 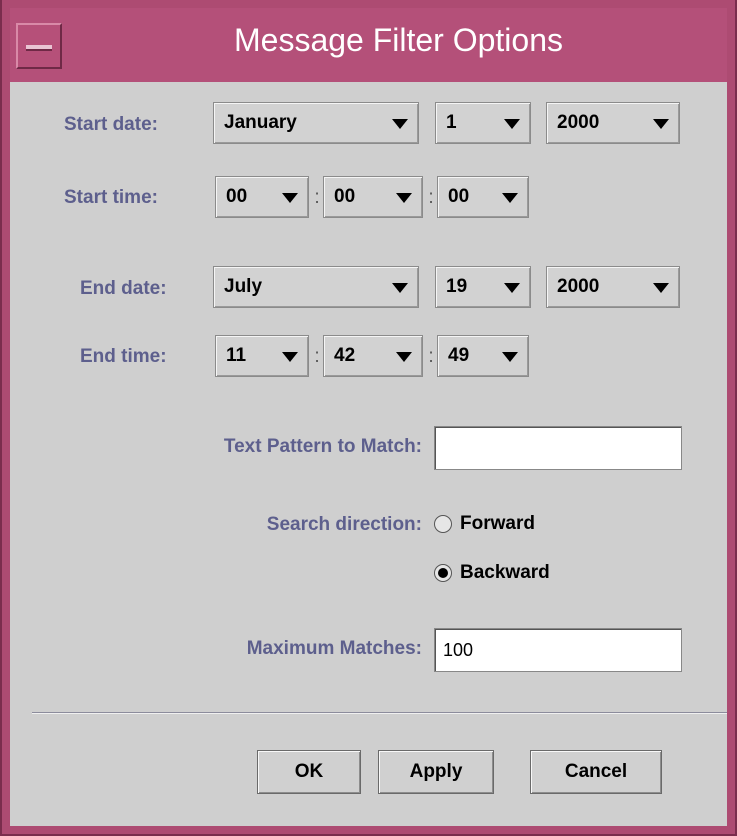 What do you see at coordinates (613, 123) in the screenshot?
I see `start-year-select: 2000` at bounding box center [613, 123].